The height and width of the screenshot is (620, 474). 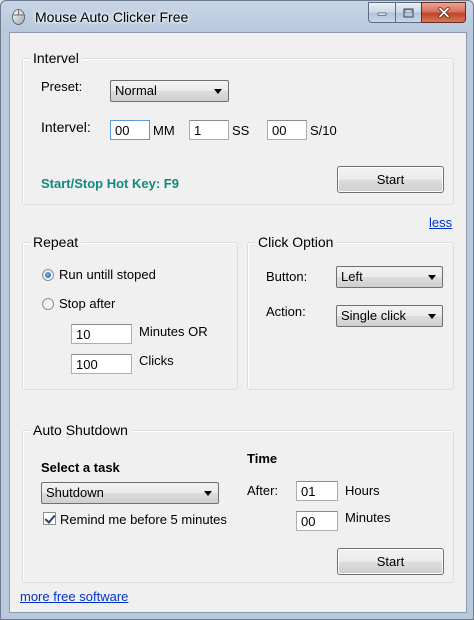 I want to click on shutdown-task-select-value: Shutdown, so click(x=75, y=492).